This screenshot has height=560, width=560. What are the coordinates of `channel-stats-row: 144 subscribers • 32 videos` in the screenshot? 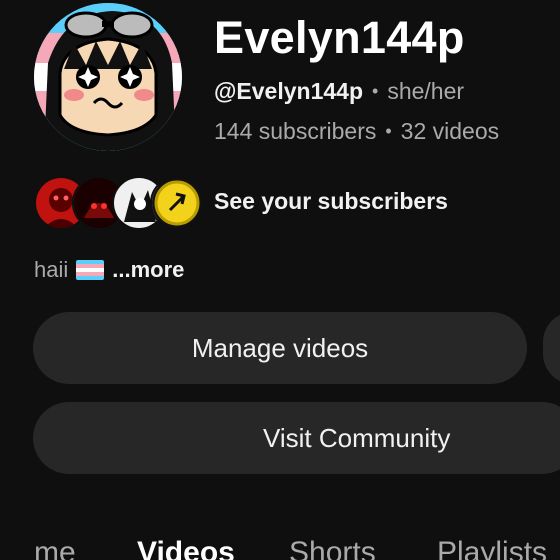 It's located at (356, 131).